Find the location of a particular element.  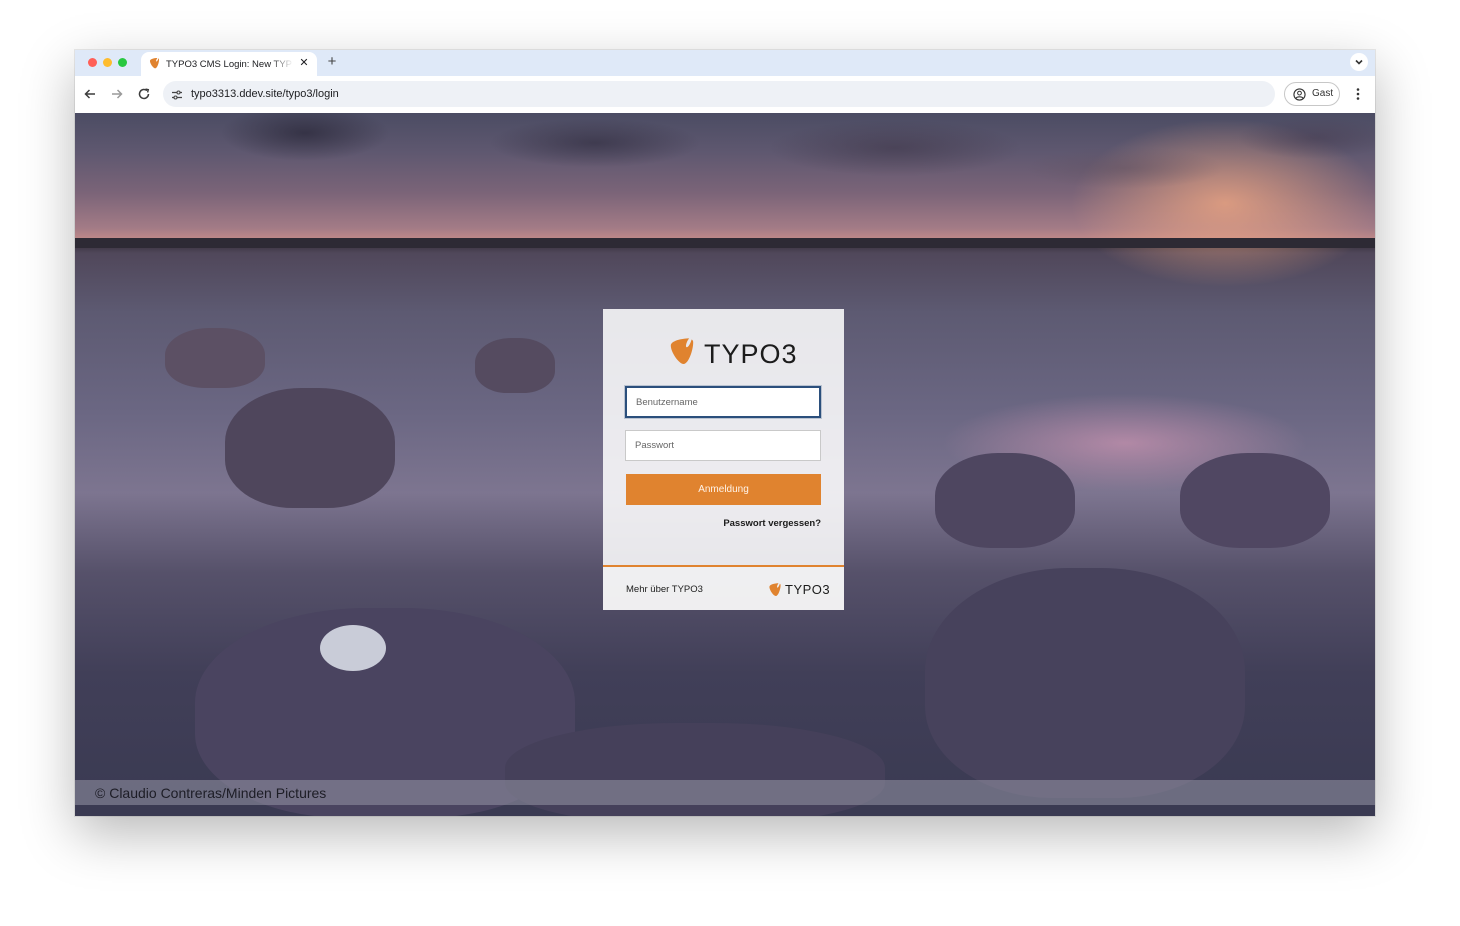

horizon is located at coordinates (725, 243).